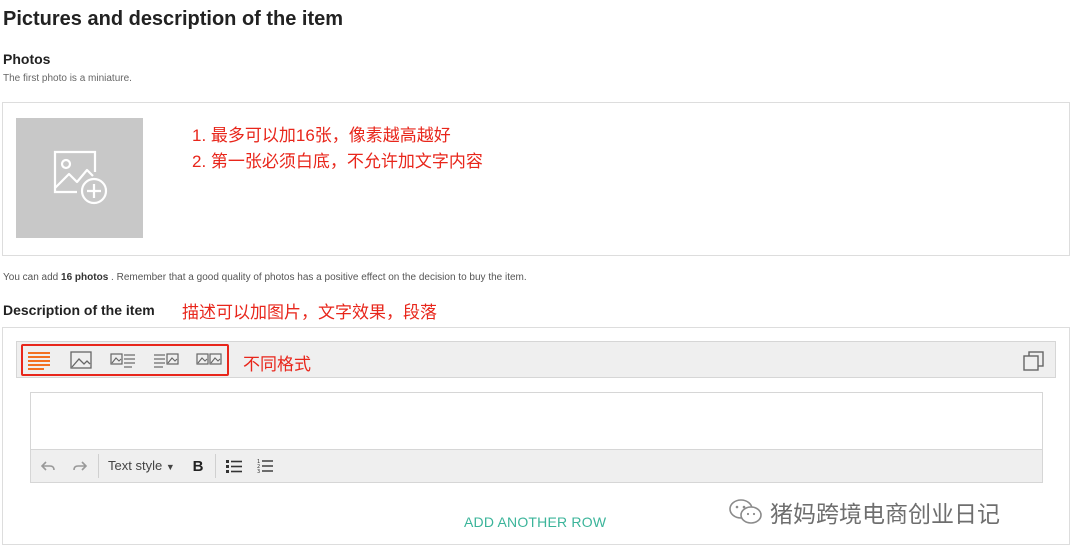  Describe the element at coordinates (321, 135) in the screenshot. I see `photo-rule-annotation-1: 1. 最多可以加16张，像素越高越好` at that location.